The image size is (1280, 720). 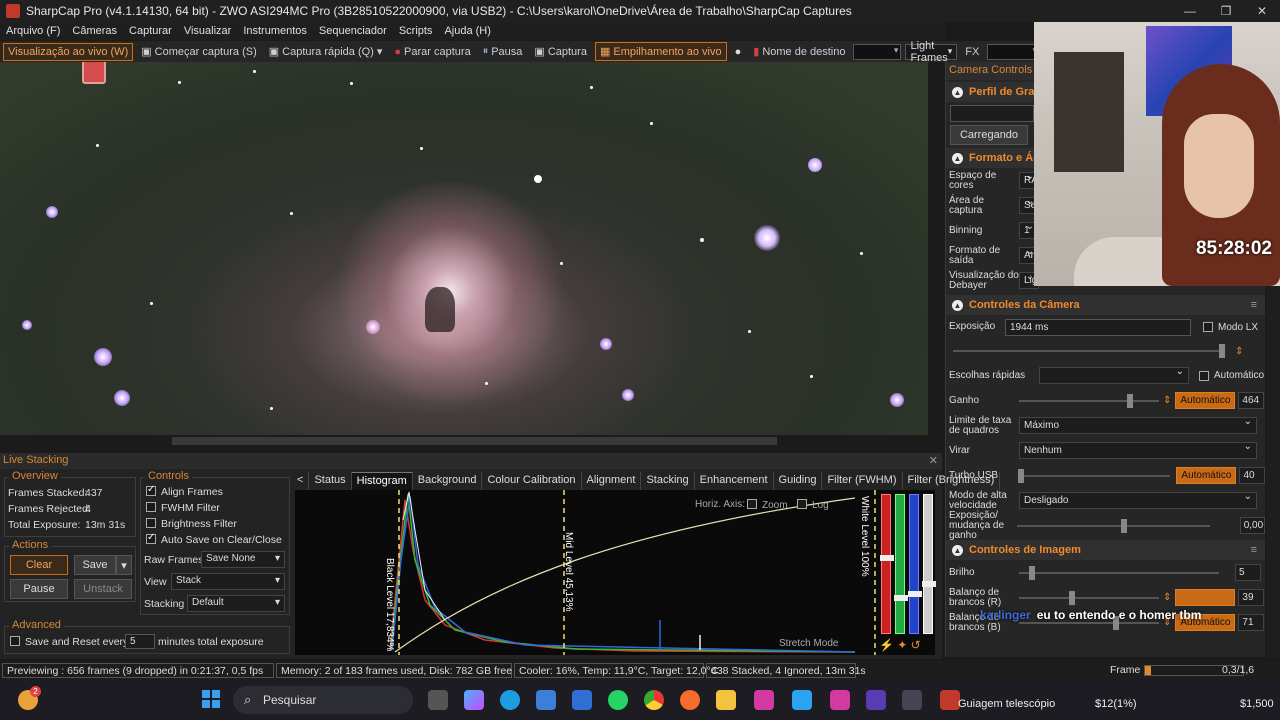 What do you see at coordinates (726, 700) in the screenshot?
I see `folder-icon` at bounding box center [726, 700].